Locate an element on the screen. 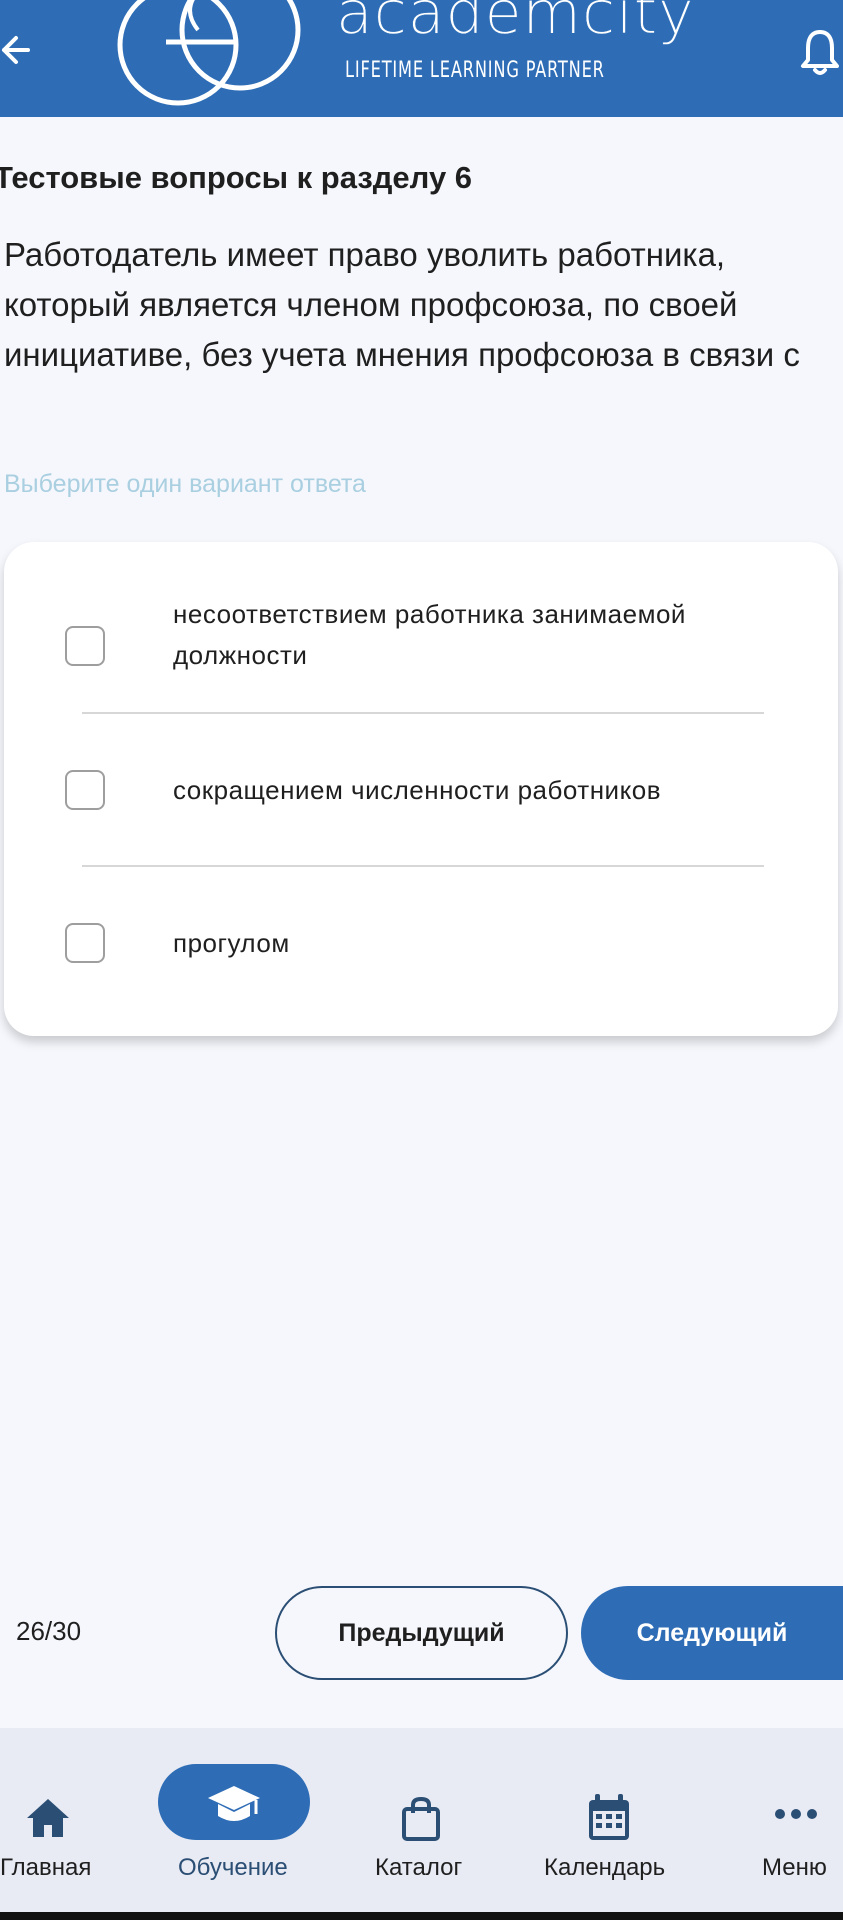 This screenshot has height=1920, width=843. logo-tagline: LIFETIME LEARNING PARTNER is located at coordinates (475, 70).